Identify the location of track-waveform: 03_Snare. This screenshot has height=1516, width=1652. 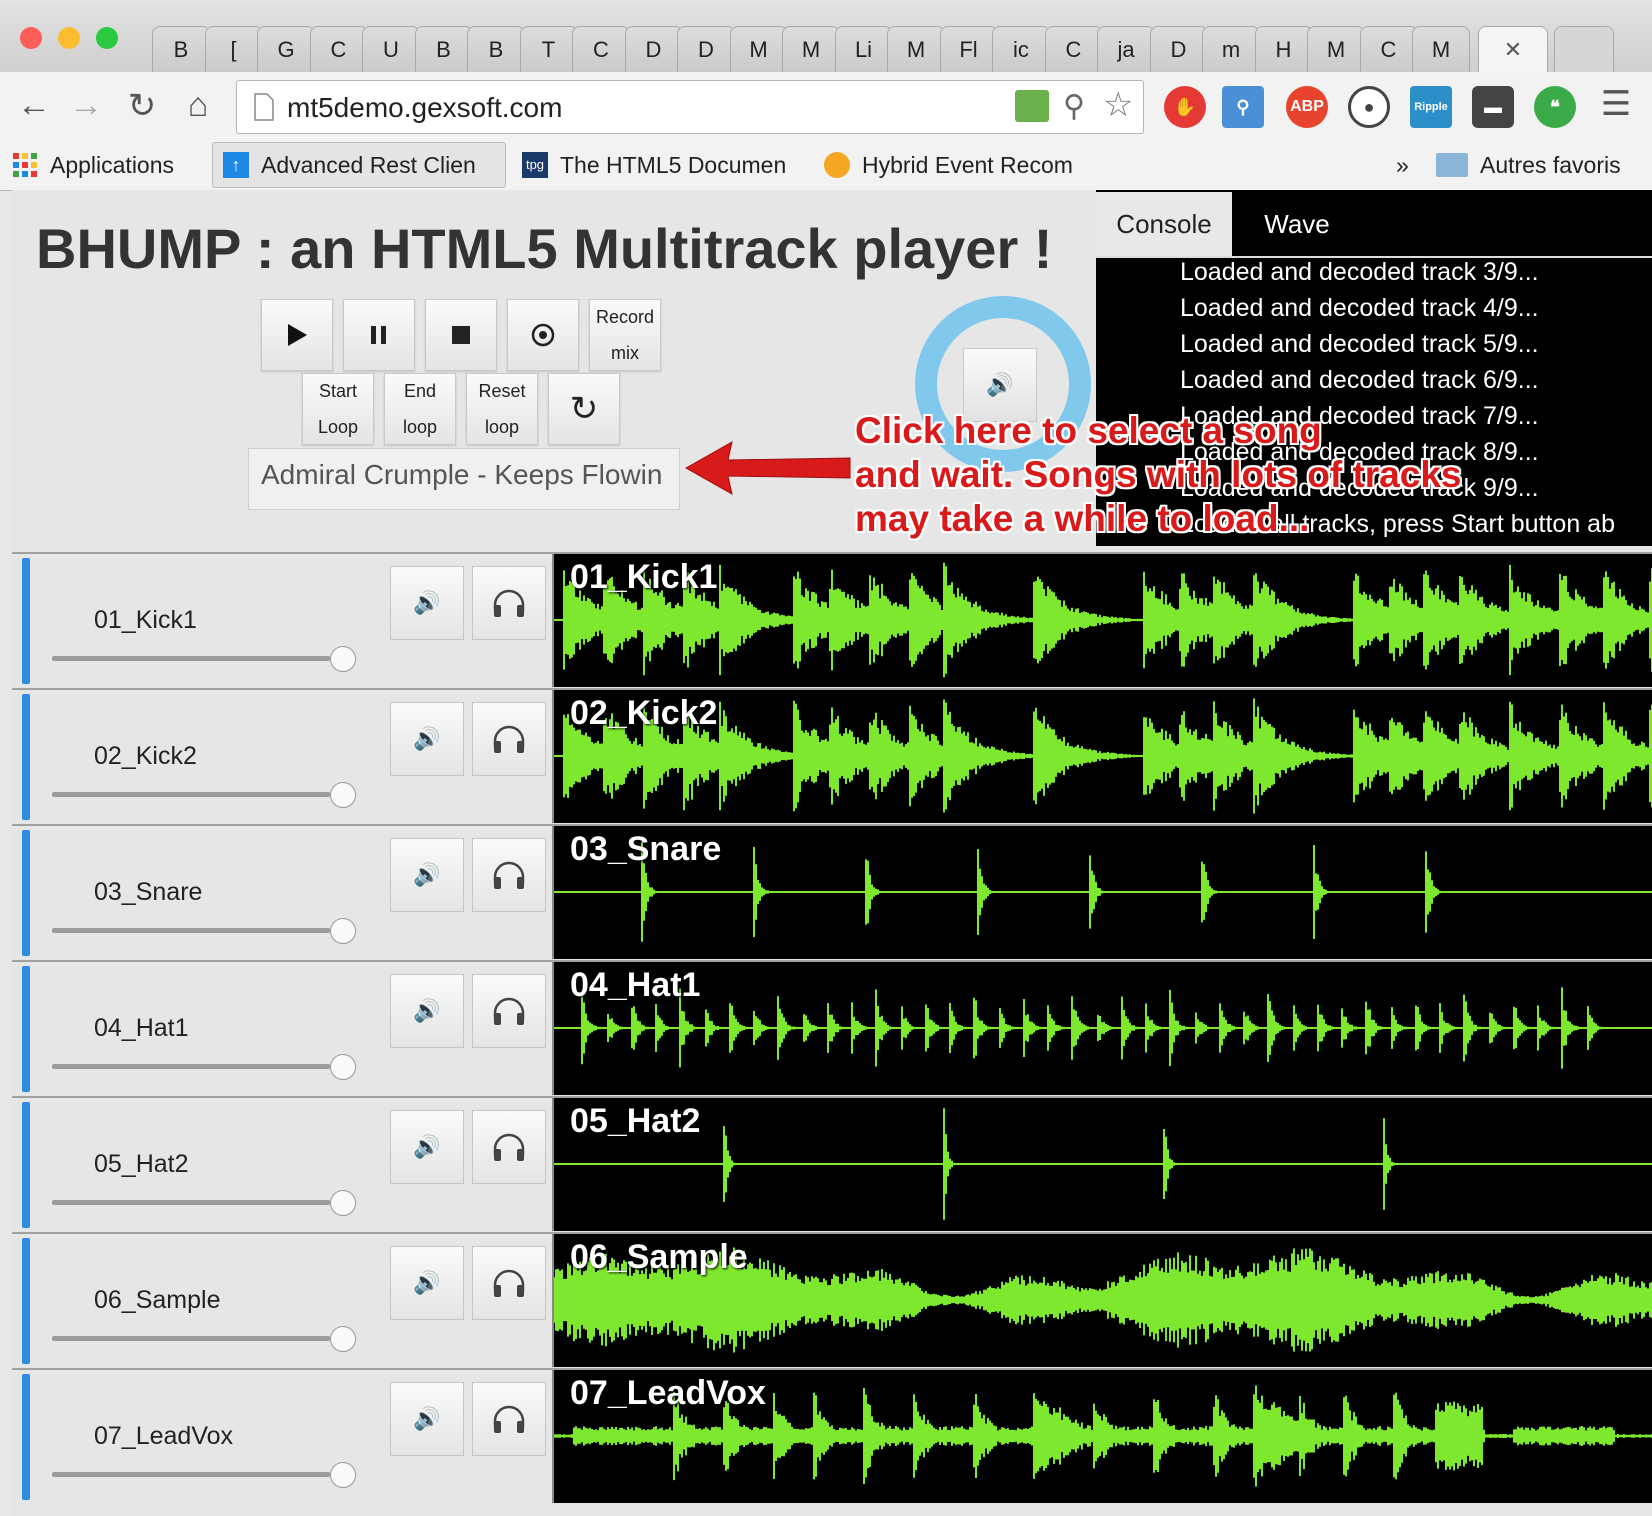
(1102, 892).